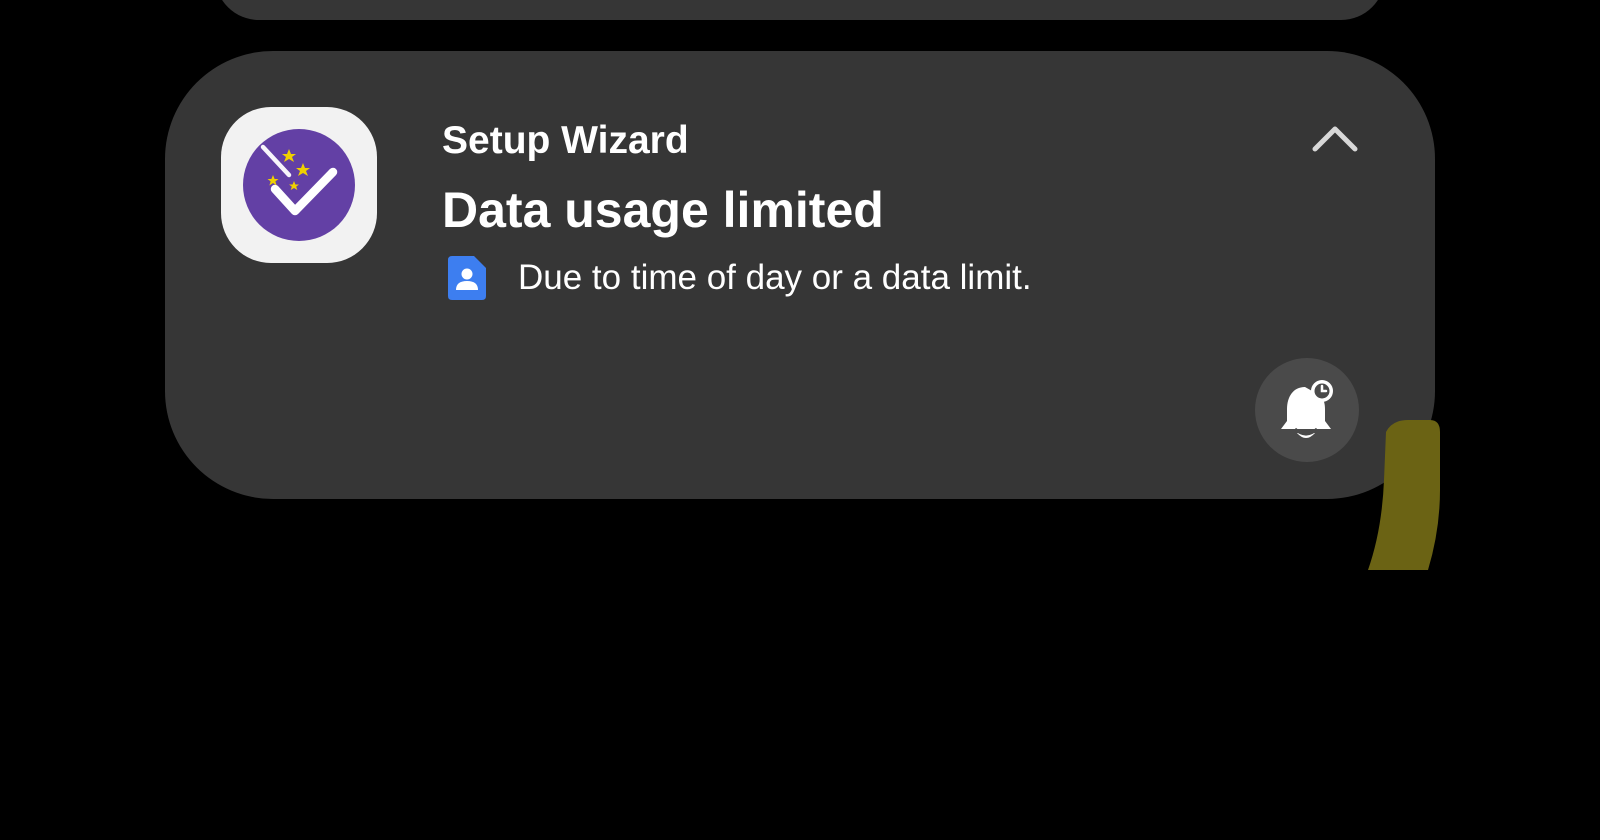 The image size is (1600, 840). I want to click on chevron-up-icon, so click(1335, 139).